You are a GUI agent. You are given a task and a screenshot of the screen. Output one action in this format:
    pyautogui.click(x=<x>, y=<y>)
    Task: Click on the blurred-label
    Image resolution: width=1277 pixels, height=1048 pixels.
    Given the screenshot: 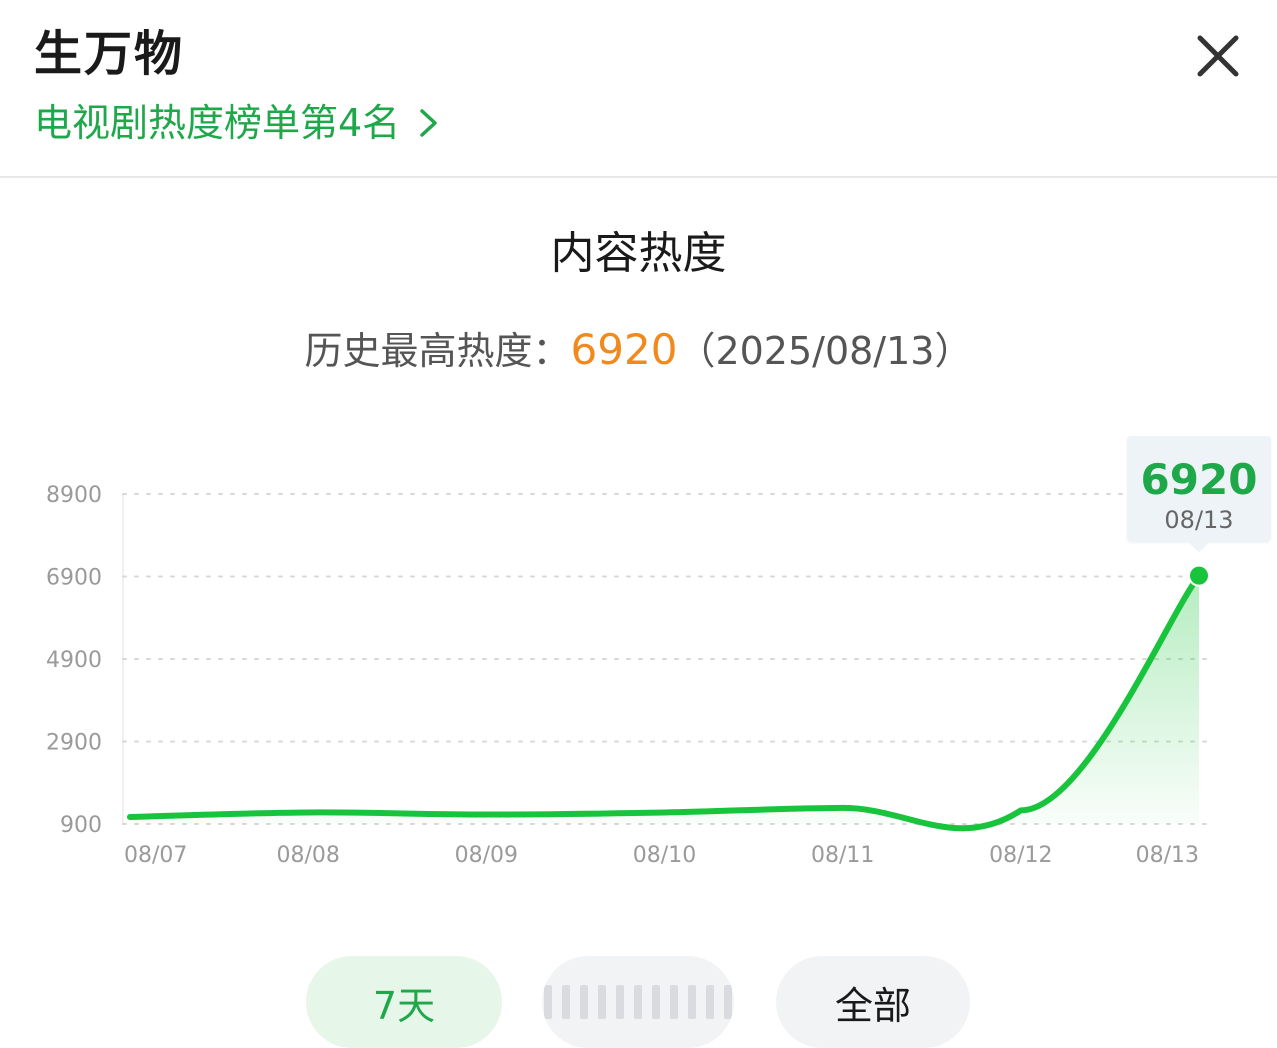 What is the action you would take?
    pyautogui.click(x=638, y=1002)
    